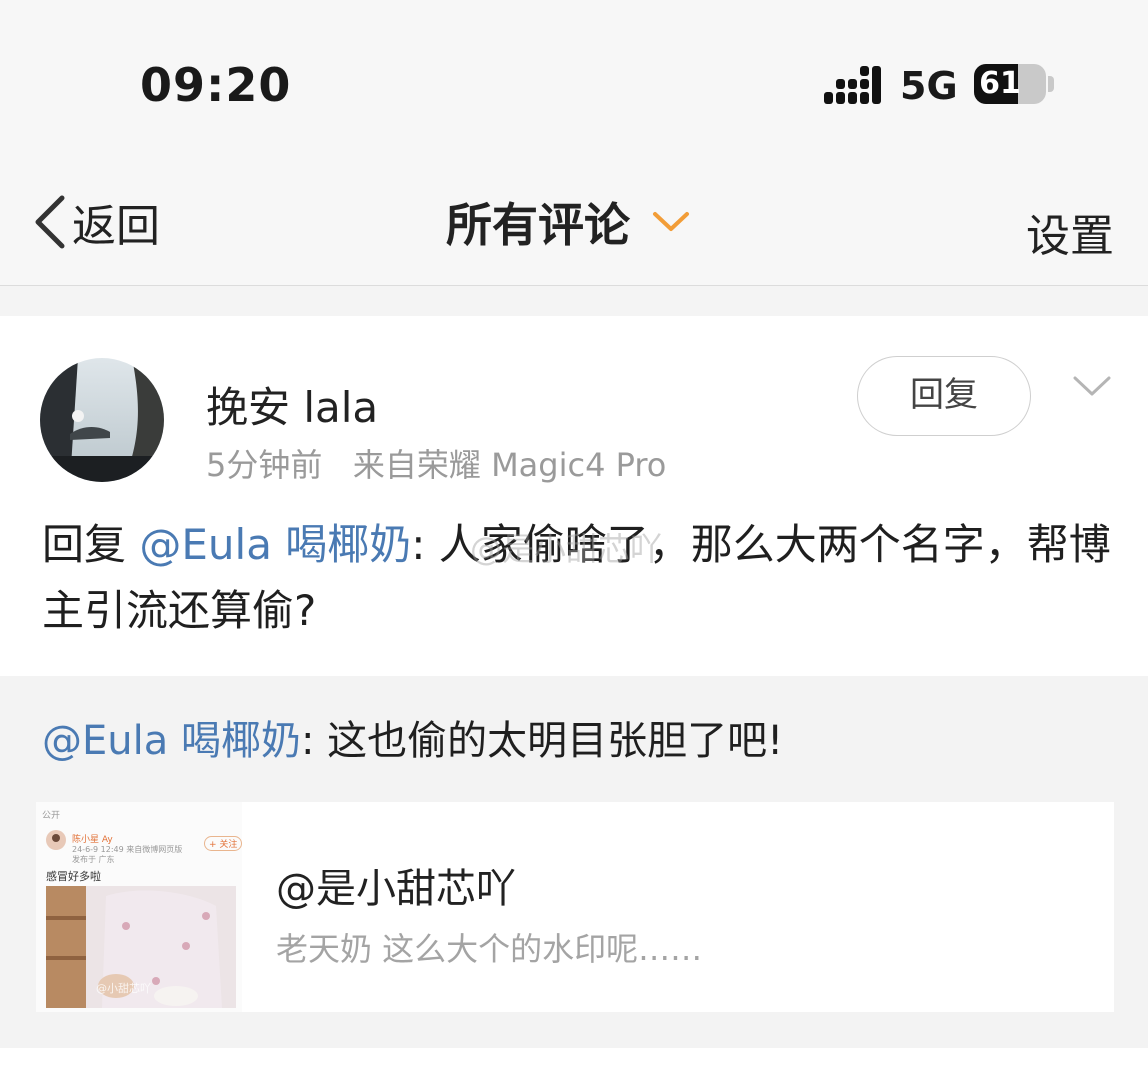  What do you see at coordinates (542, 741) in the screenshot?
I see `quoted-comment-text: : 这也偷的太明目张胆了吧!` at bounding box center [542, 741].